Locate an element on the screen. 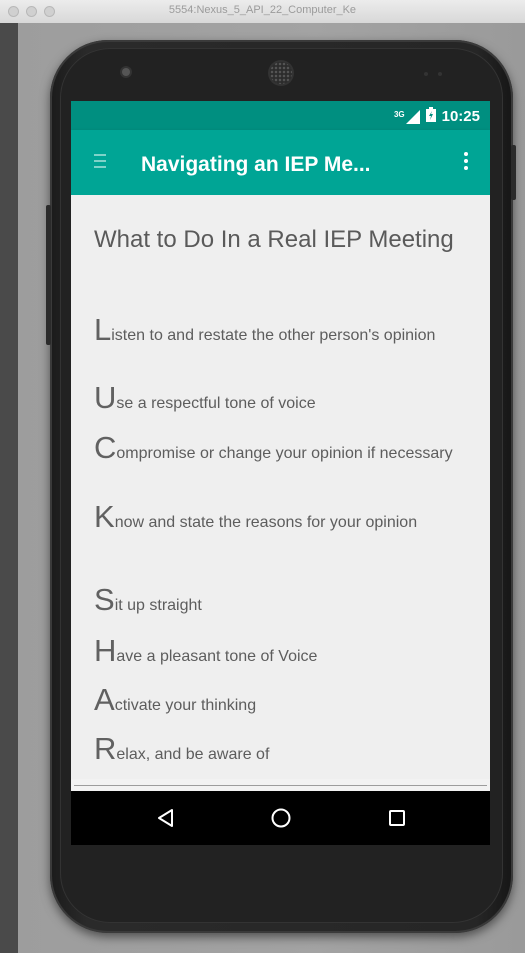  item-text: ave a pleasant tone of Voice is located at coordinates (217, 656).